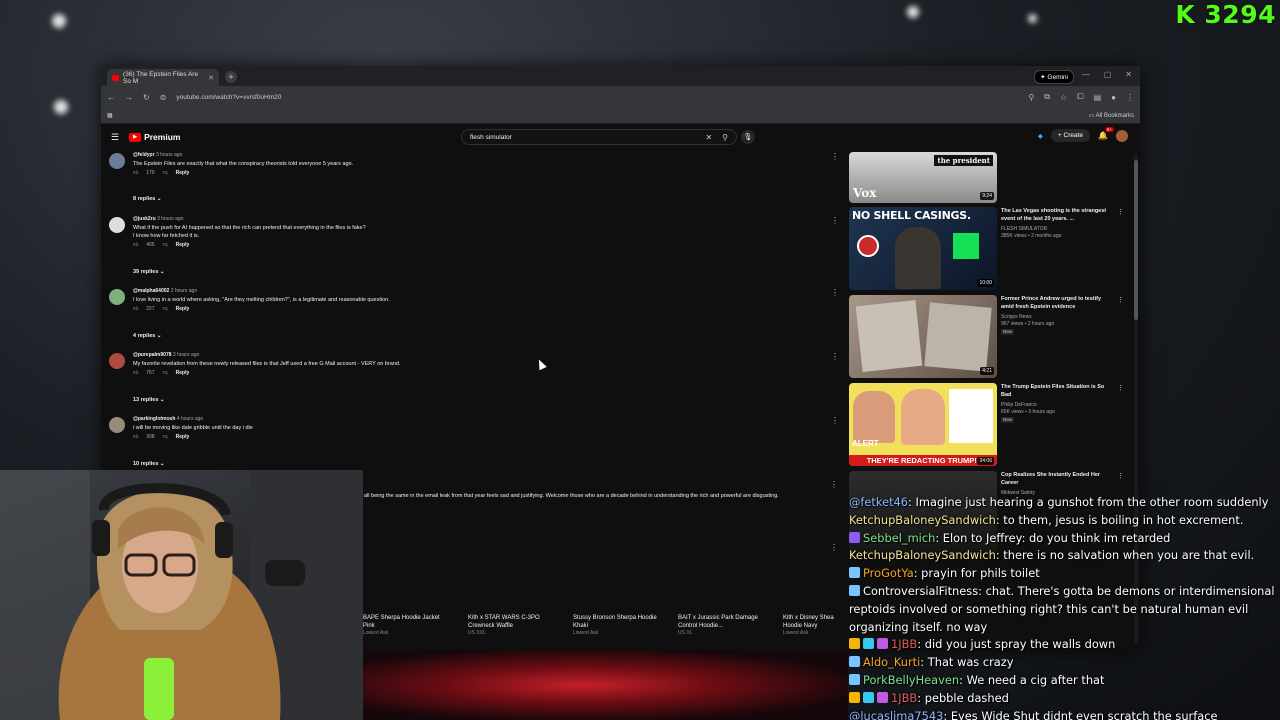 The width and height of the screenshot is (1280, 720). I want to click on notifications-bell-icon: 🔔 9+, so click(1106, 133).